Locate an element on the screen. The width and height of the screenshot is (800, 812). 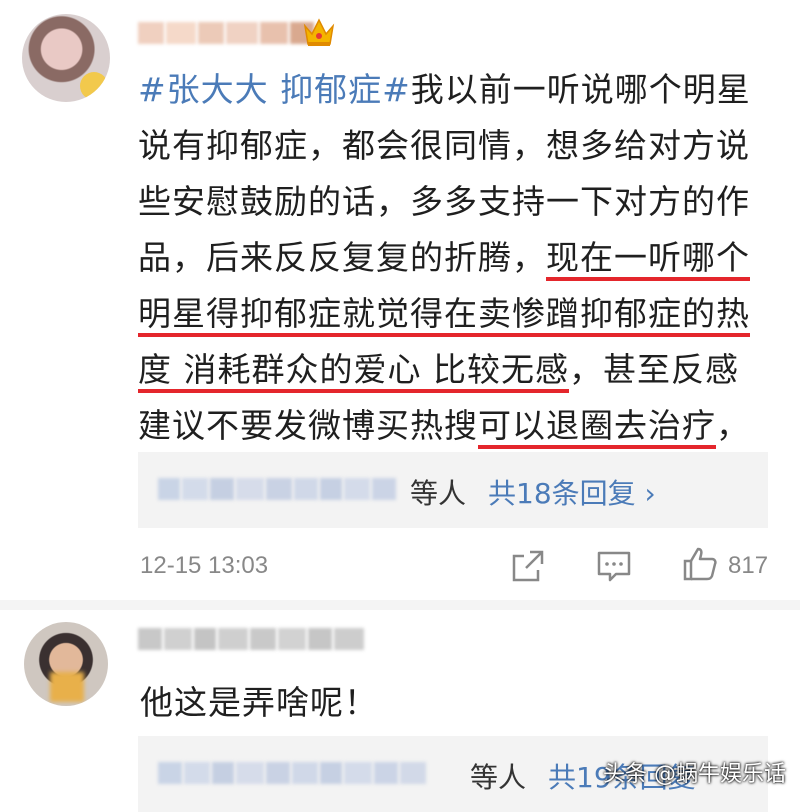
comment-text: 他这是弄啥呢！ is located at coordinates (259, 702).